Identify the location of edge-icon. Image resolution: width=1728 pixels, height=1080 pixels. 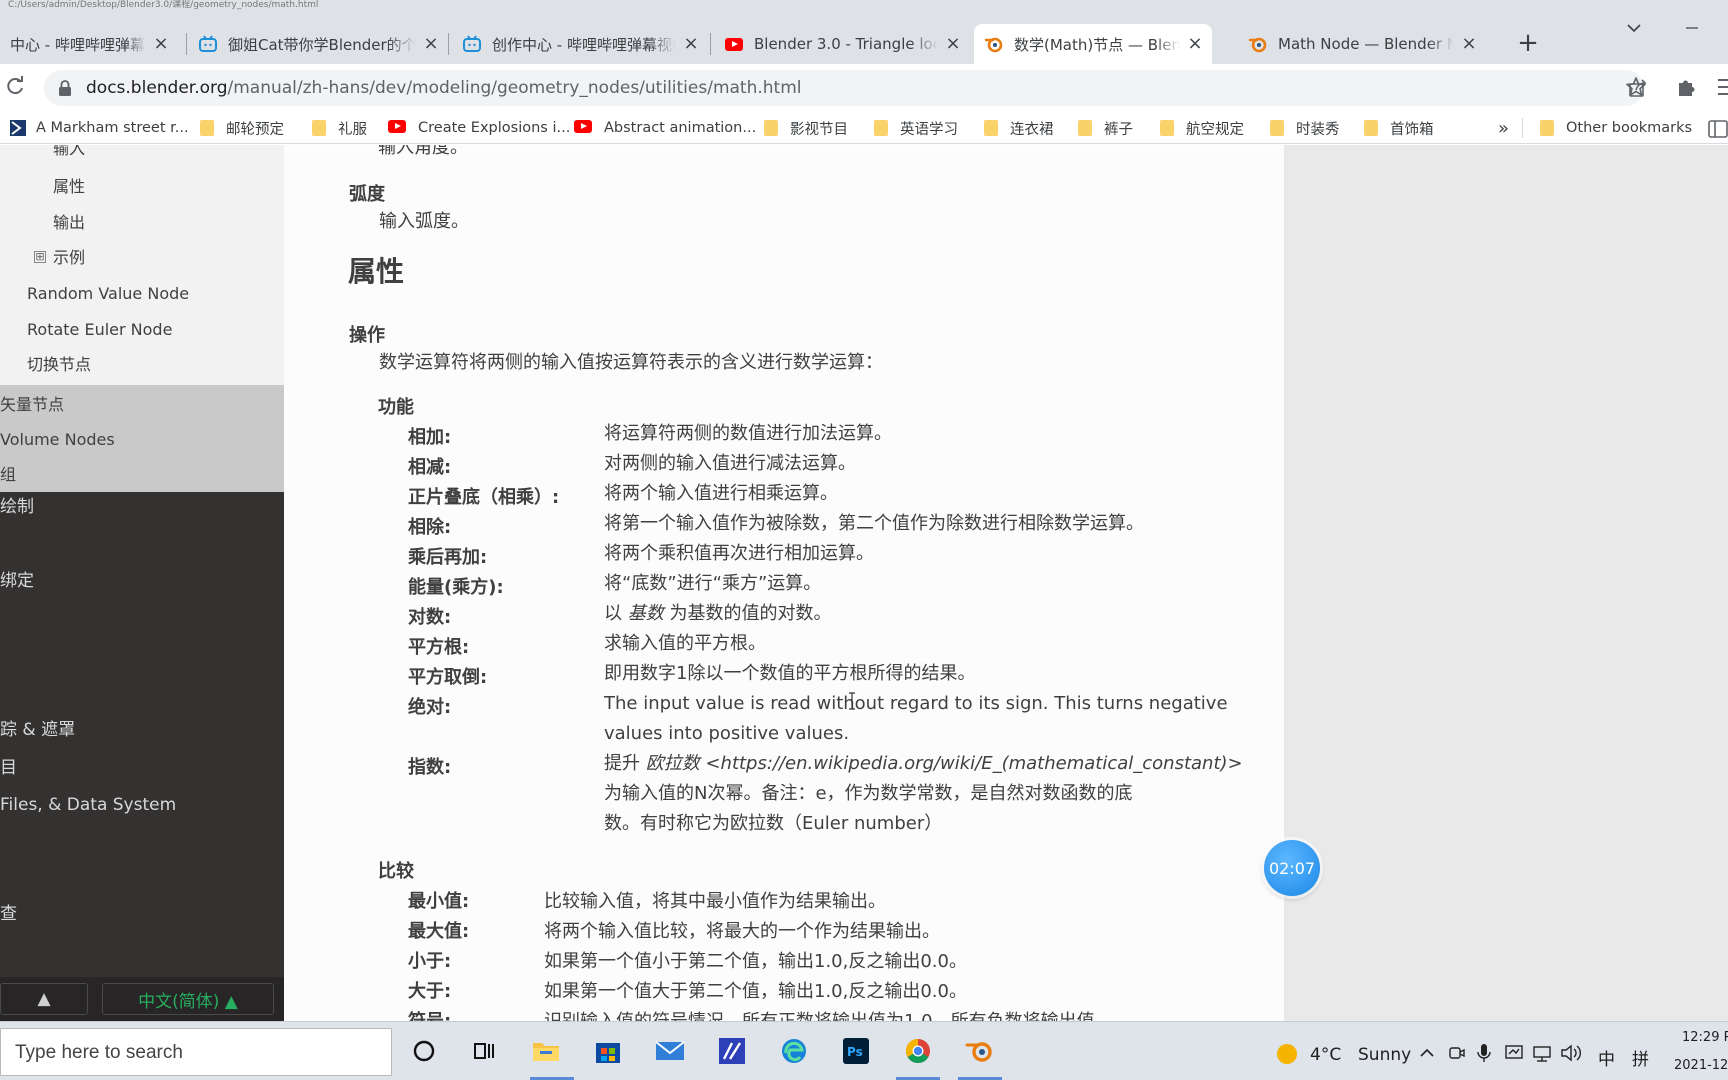
(794, 1051).